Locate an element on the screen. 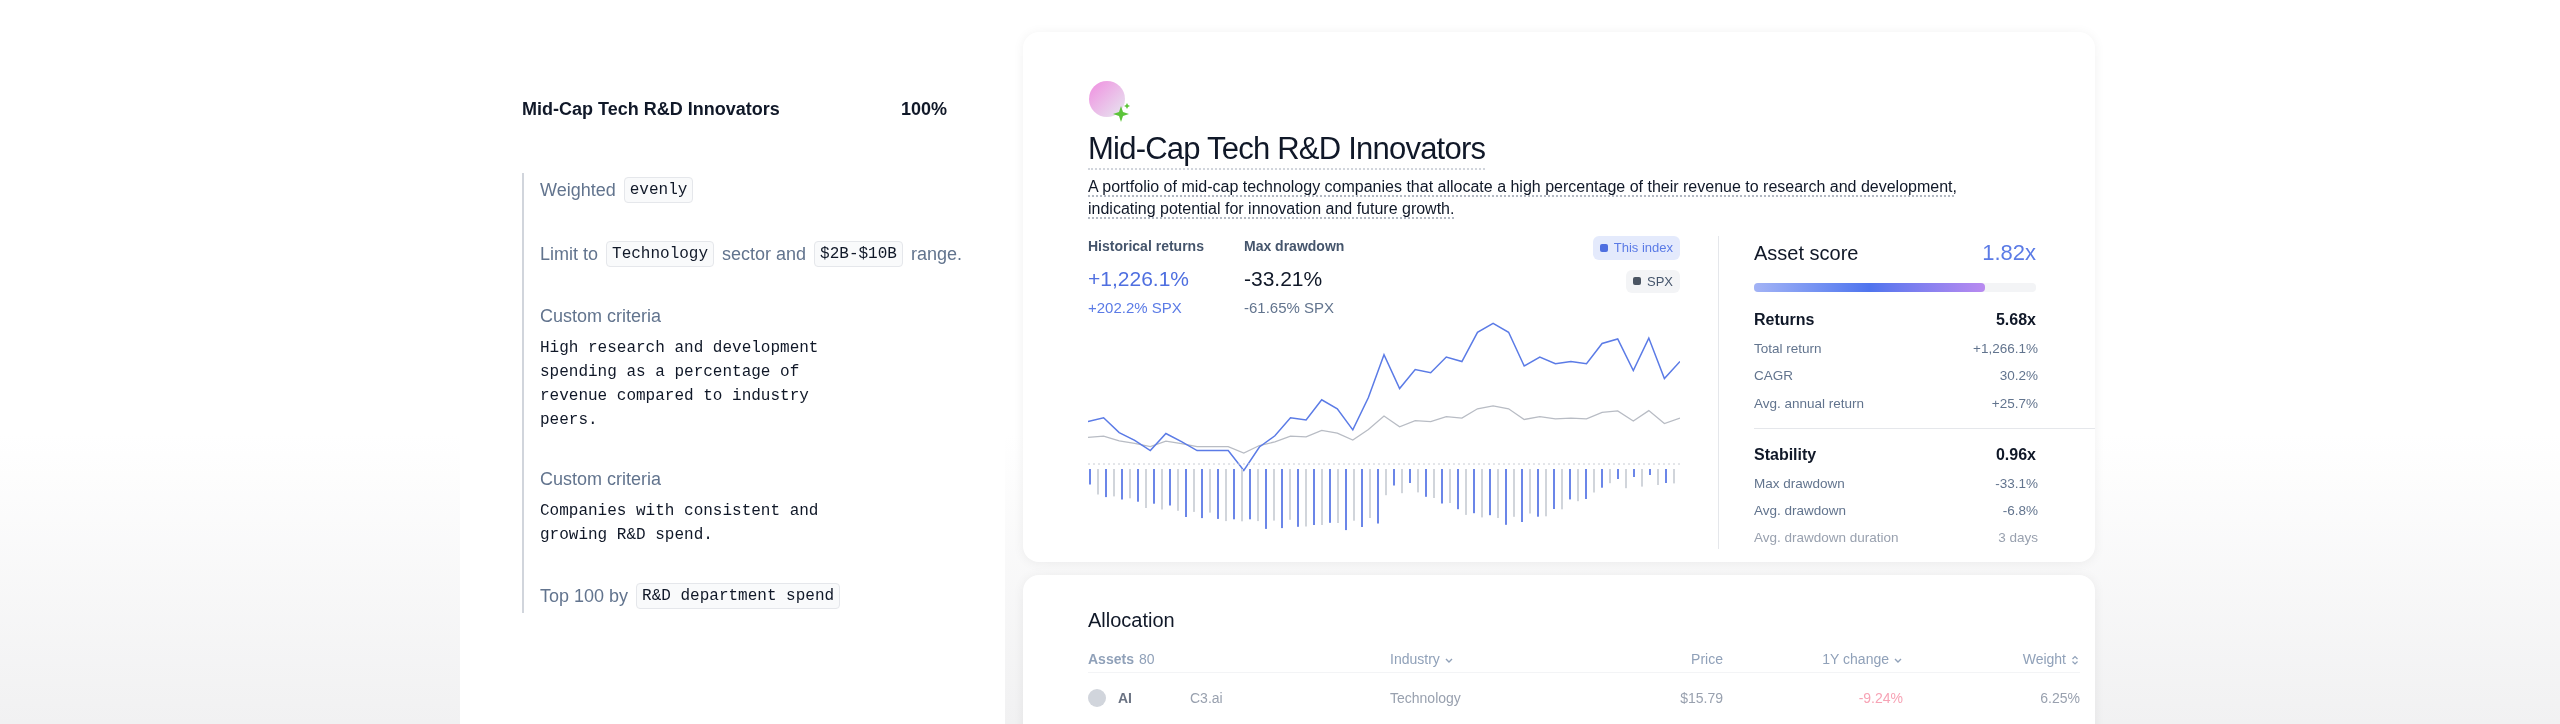  metric-value: -6.8% is located at coordinates (2020, 511).